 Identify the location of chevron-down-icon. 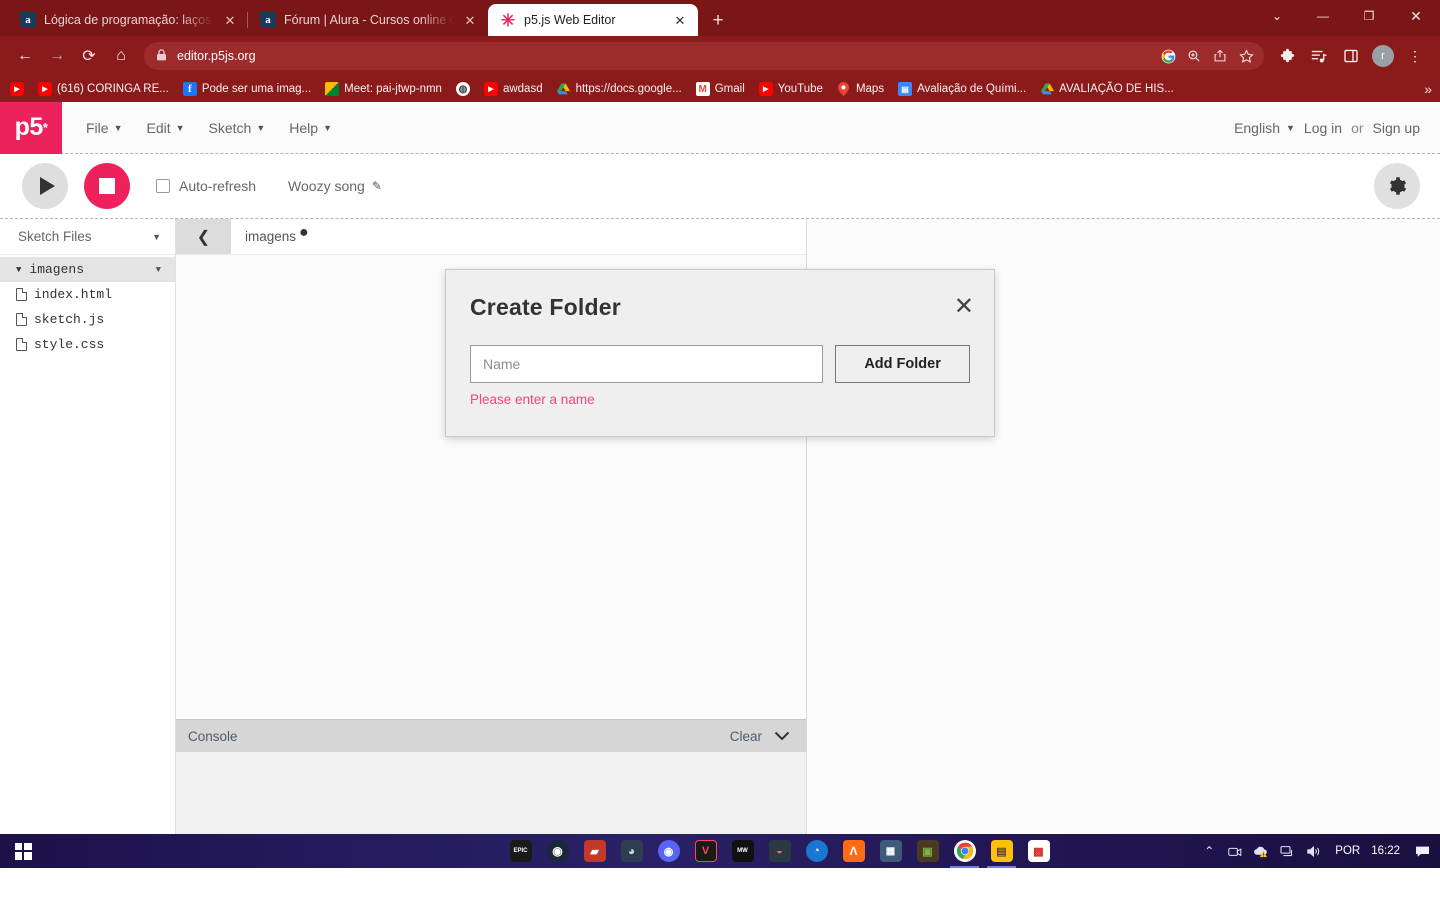
(782, 736).